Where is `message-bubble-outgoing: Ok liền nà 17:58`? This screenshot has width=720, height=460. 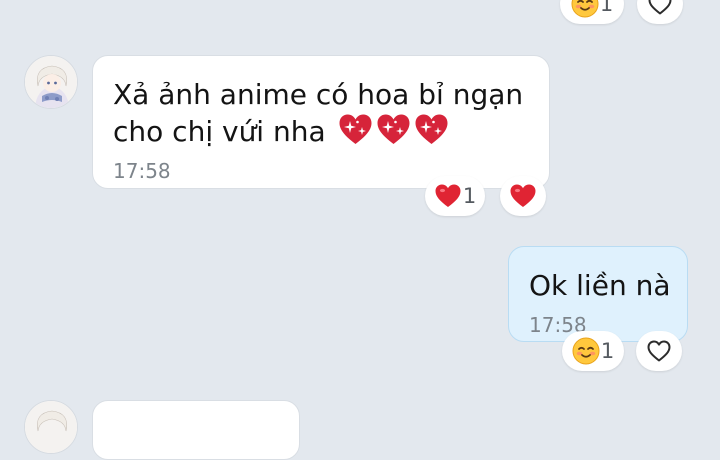 message-bubble-outgoing: Ok liền nà 17:58 is located at coordinates (598, 294).